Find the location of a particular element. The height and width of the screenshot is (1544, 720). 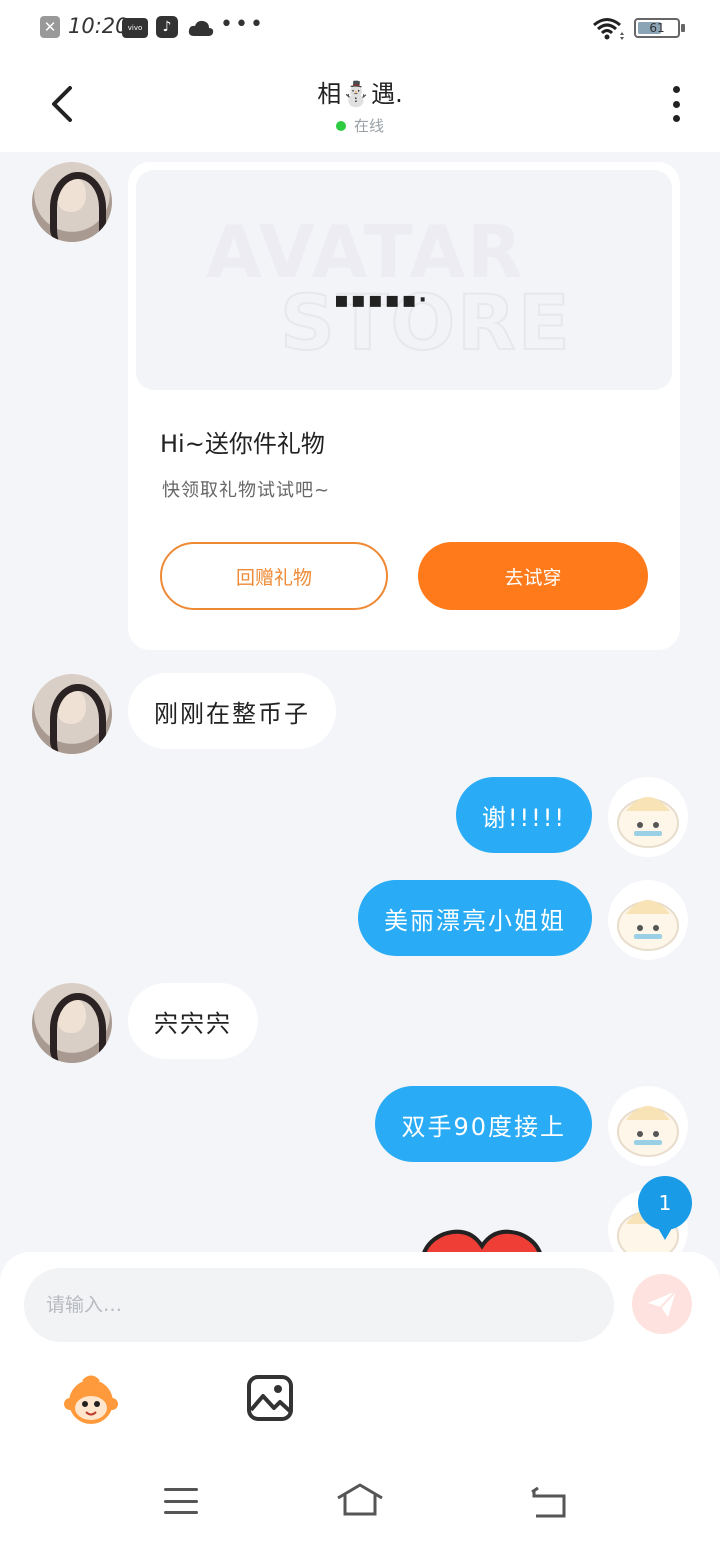

online-dot-icon is located at coordinates (340, 125).